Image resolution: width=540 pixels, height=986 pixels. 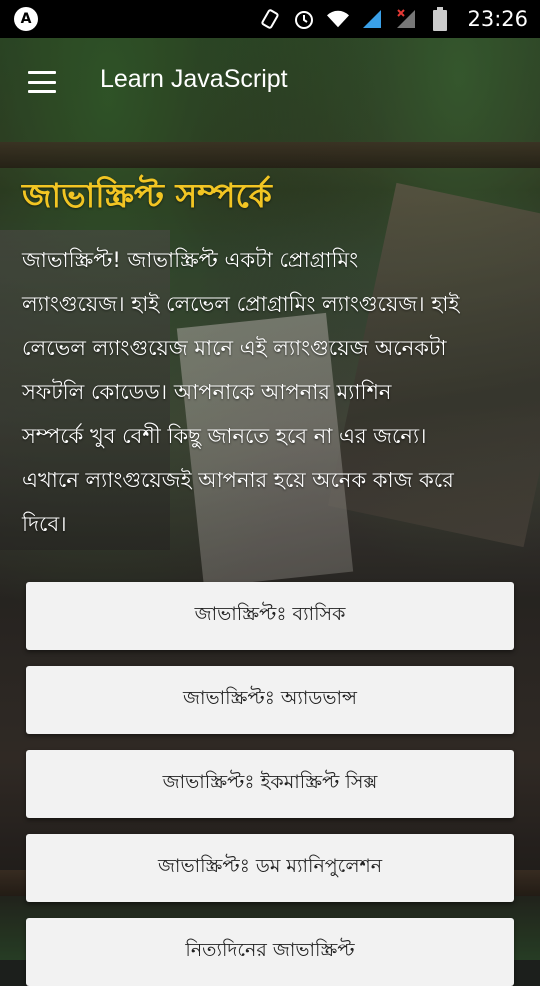 I want to click on status-bar: A 23:26, so click(x=270, y=19).